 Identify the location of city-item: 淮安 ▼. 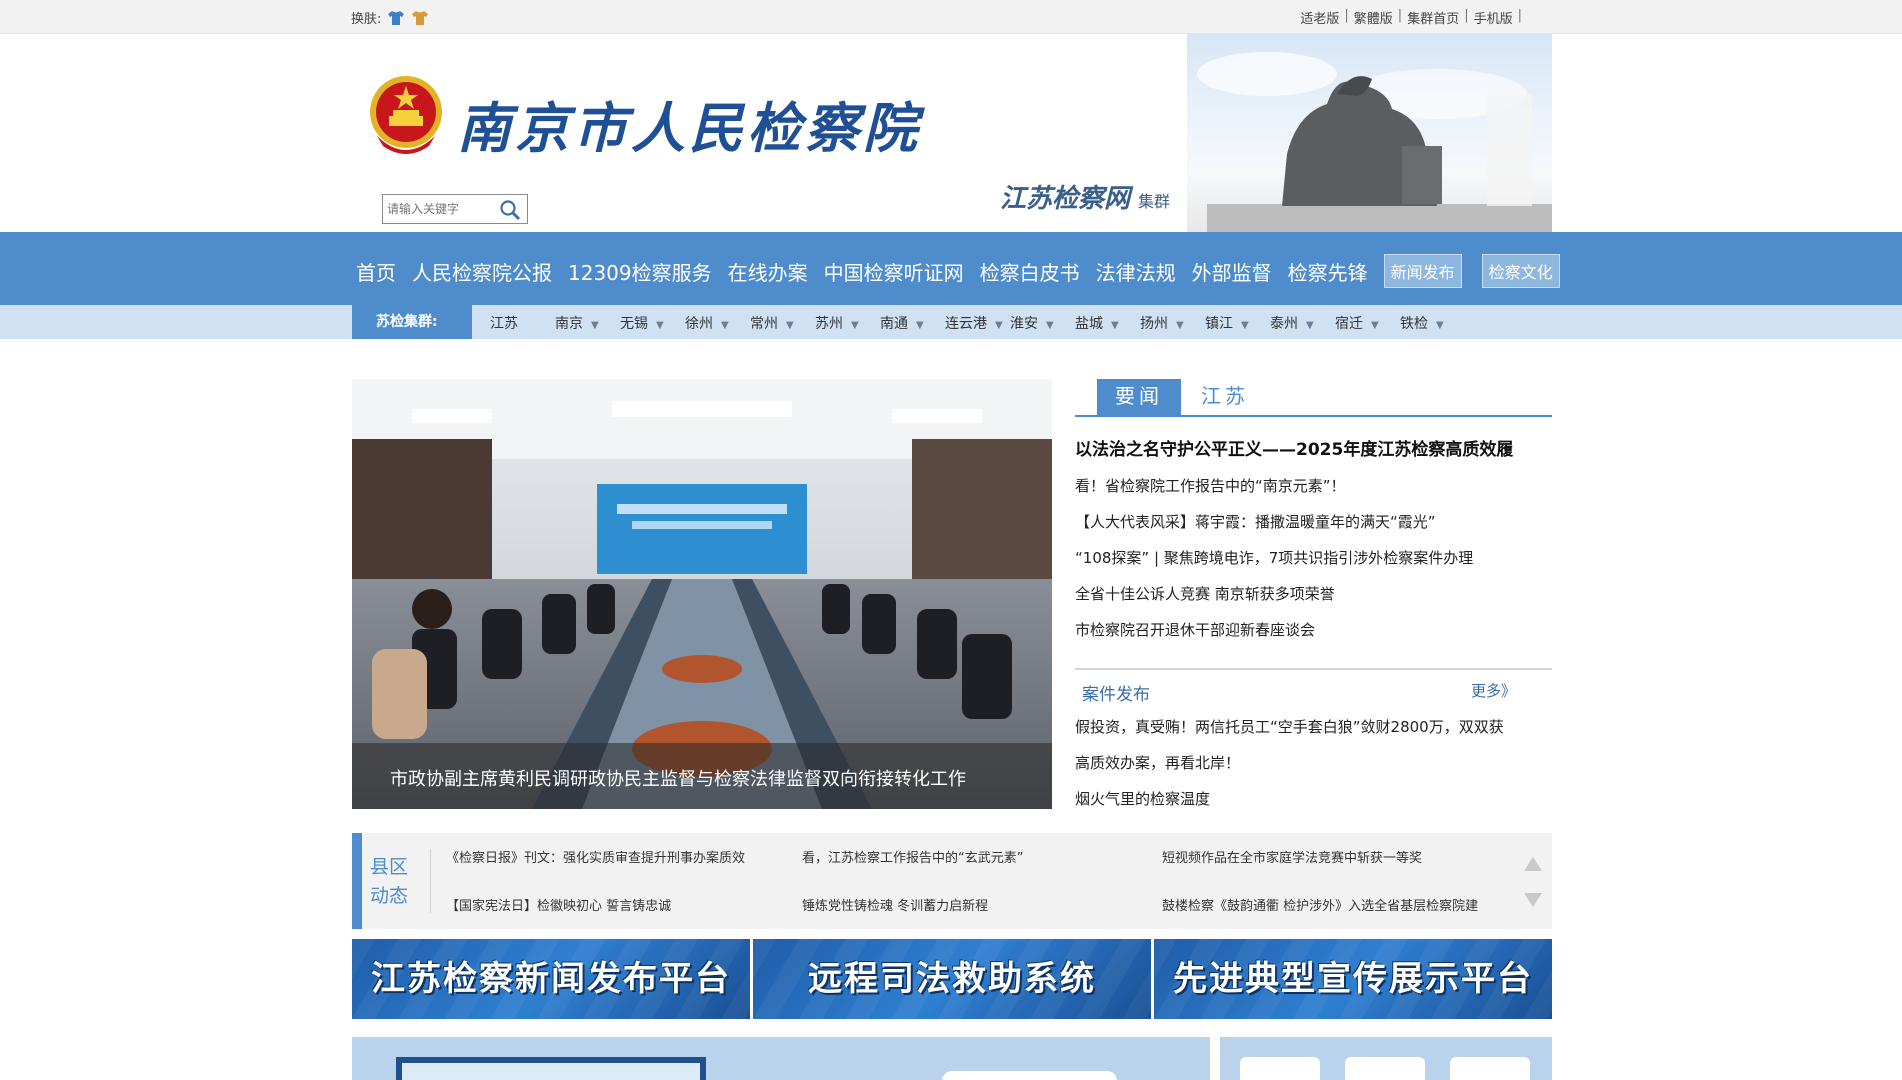
(1042, 323).